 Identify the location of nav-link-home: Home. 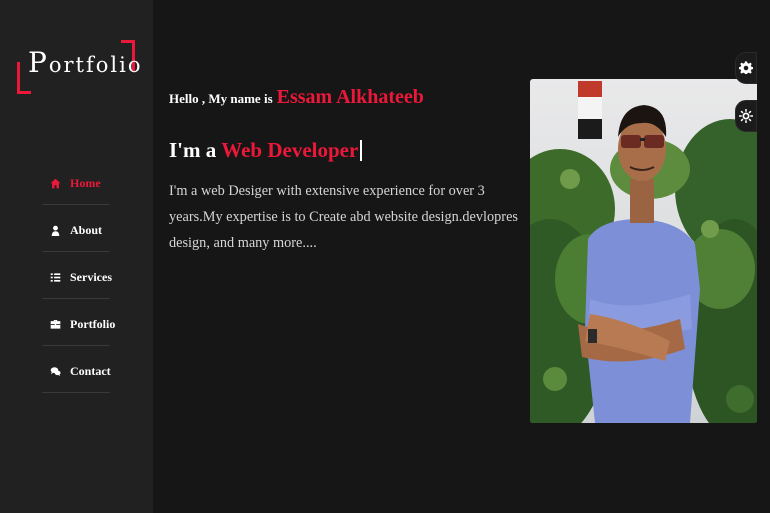
(71, 181).